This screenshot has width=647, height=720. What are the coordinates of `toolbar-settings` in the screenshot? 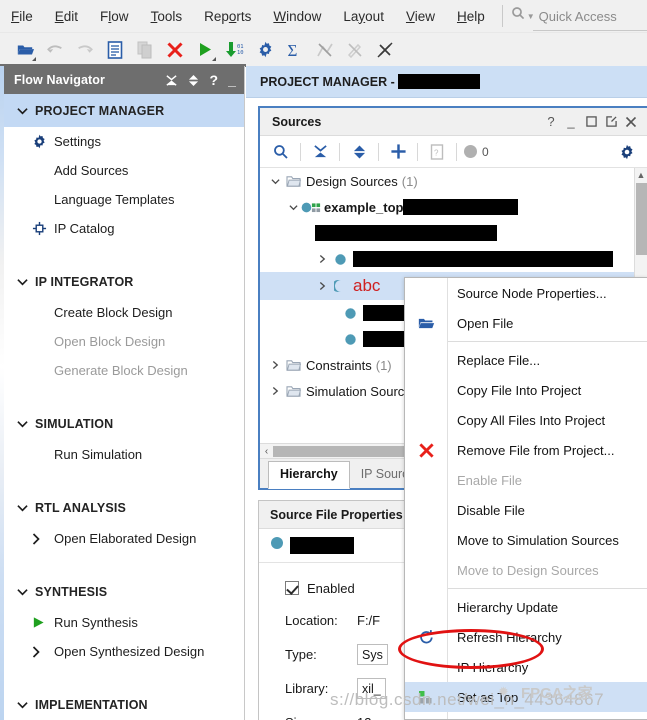 It's located at (265, 50).